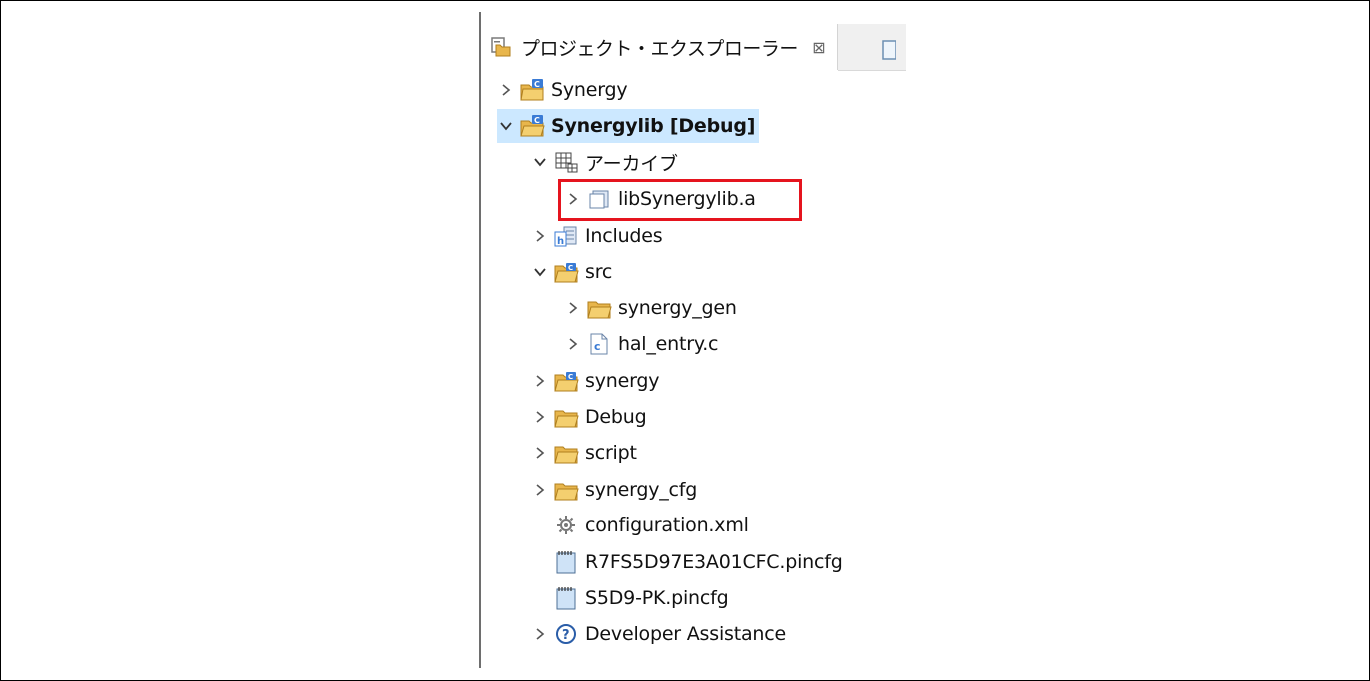  I want to click on tree-item-label: Synergy, so click(589, 90).